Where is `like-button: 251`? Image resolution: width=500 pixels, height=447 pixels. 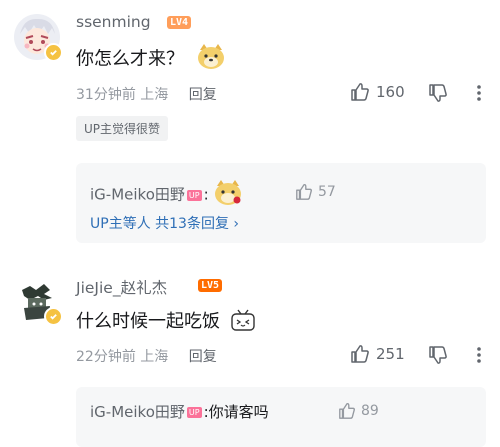
like-button: 251 is located at coordinates (377, 354).